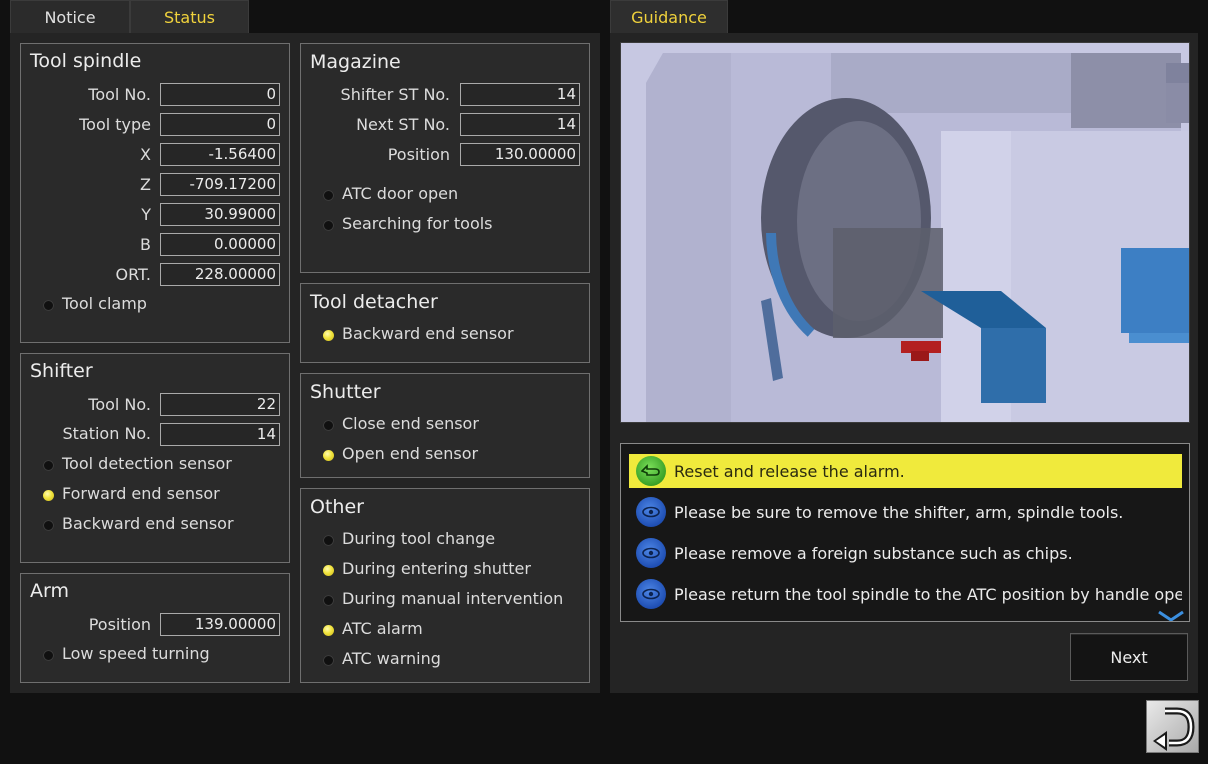 This screenshot has width=1208, height=764. Describe the element at coordinates (1171, 614) in the screenshot. I see `scroll-down-chevron-icon` at that location.